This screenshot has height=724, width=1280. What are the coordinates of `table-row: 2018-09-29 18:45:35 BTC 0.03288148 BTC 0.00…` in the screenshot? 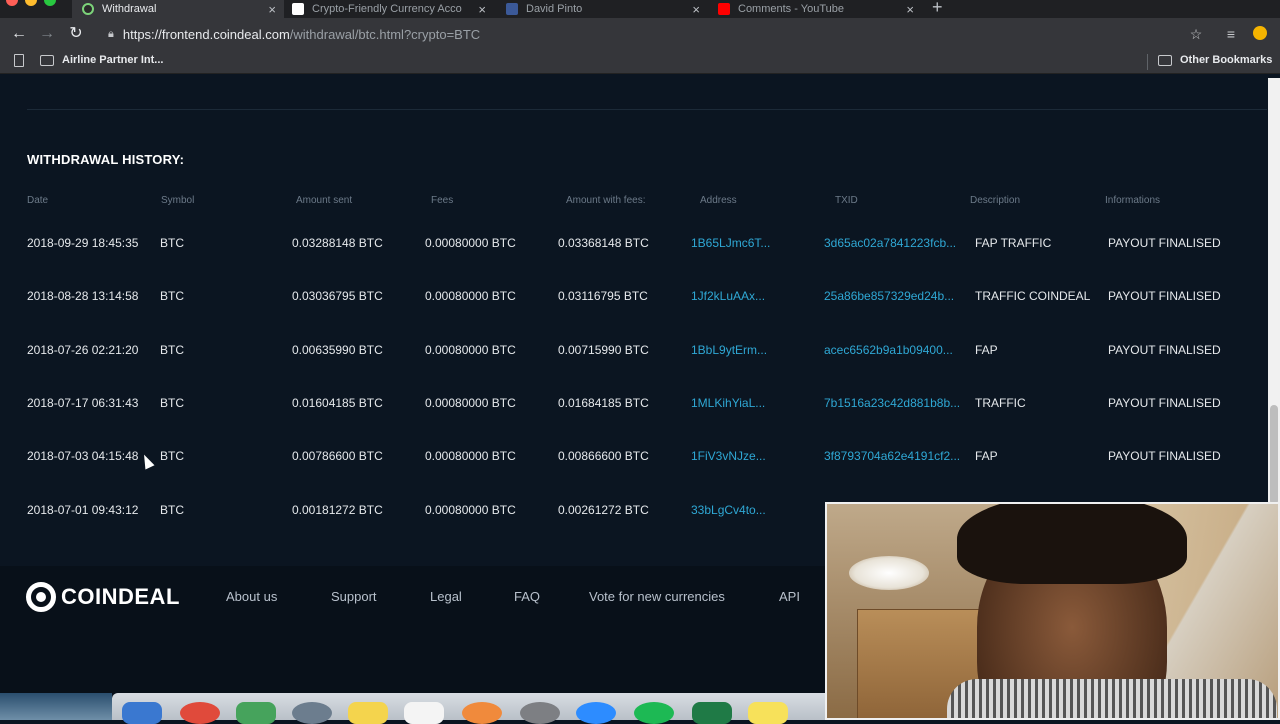 It's located at (634, 262).